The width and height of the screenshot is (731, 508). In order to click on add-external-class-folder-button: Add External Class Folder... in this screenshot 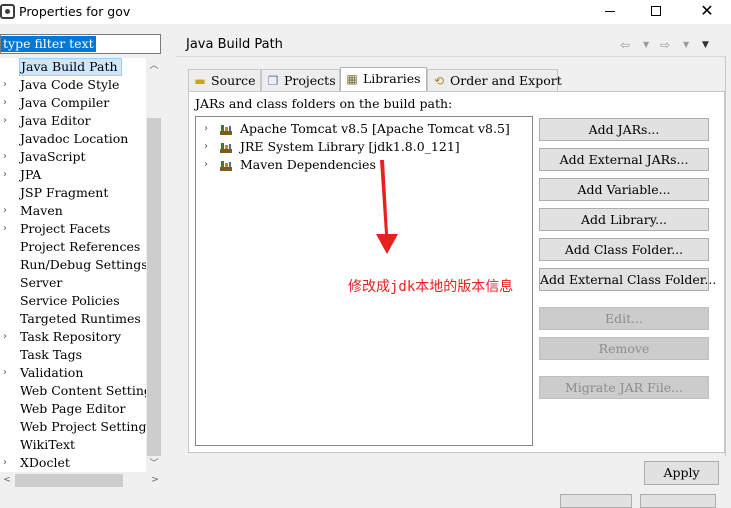, I will do `click(627, 279)`.